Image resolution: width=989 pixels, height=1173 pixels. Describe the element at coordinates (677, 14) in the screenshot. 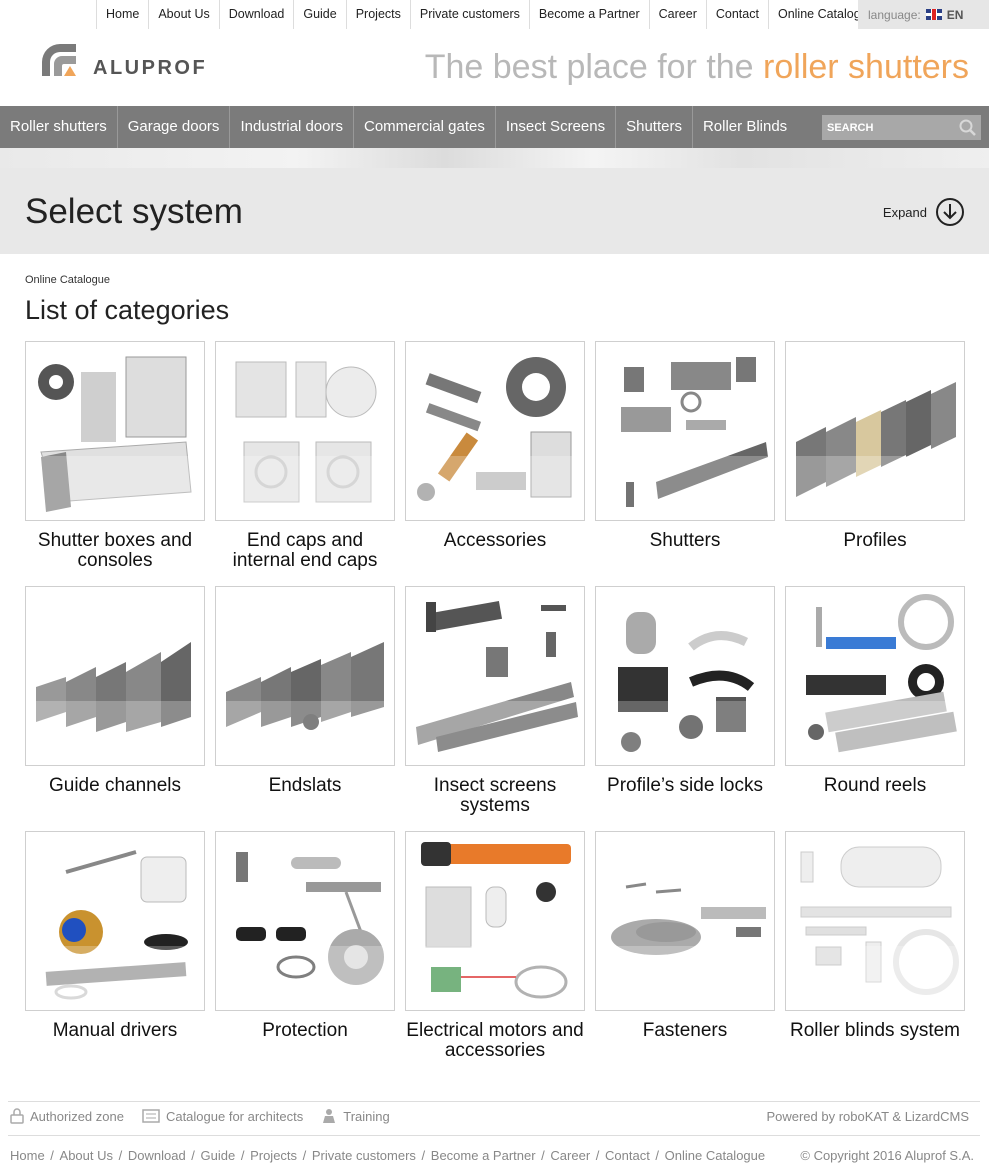

I see `top-nav-career: Career` at that location.